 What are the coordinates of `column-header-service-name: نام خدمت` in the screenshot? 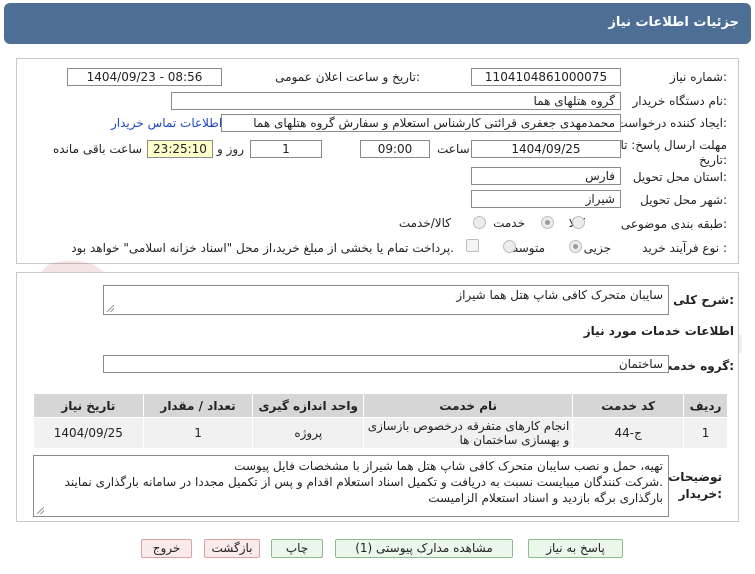 It's located at (468, 405).